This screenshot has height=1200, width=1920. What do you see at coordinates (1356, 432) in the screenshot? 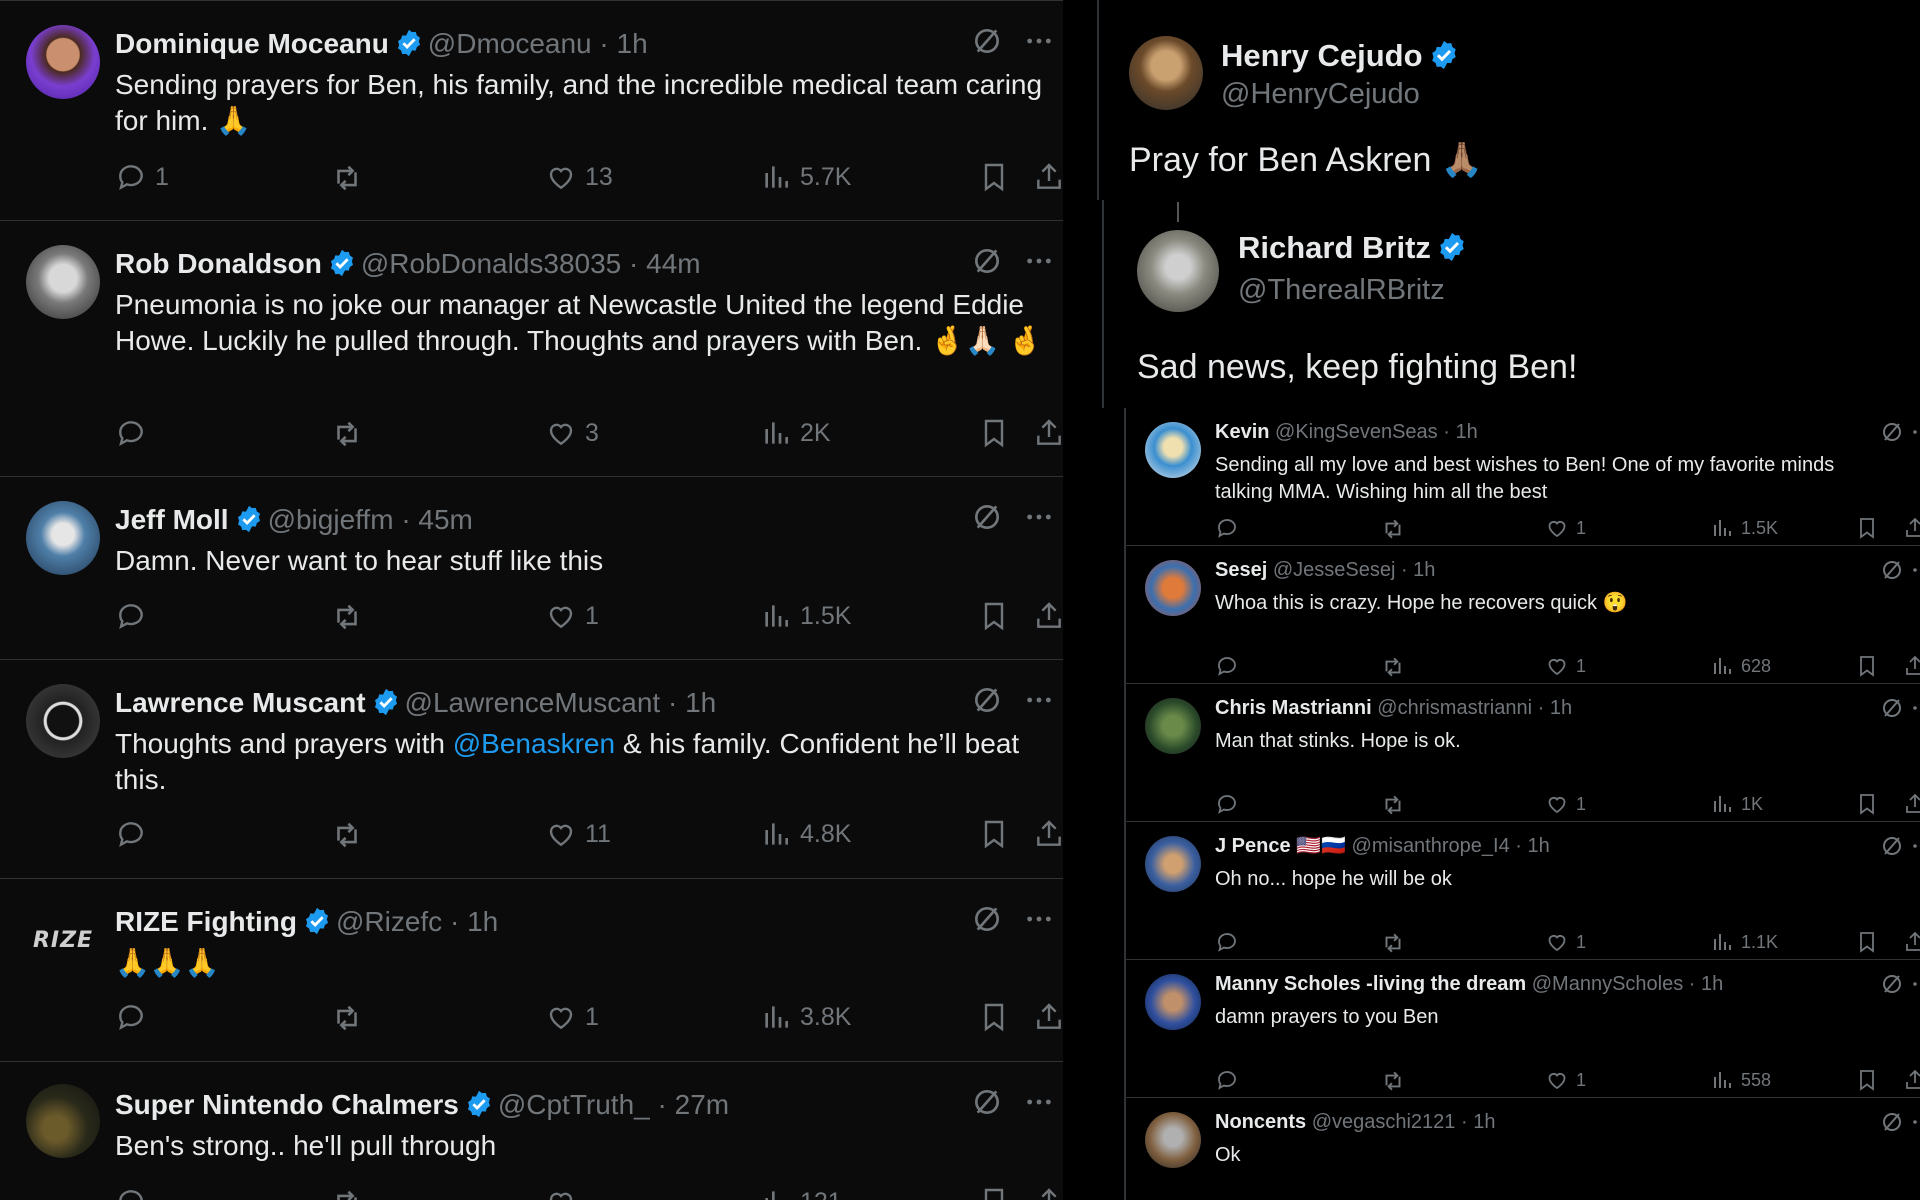
I see `author-handle: @KingSevenSeas` at bounding box center [1356, 432].